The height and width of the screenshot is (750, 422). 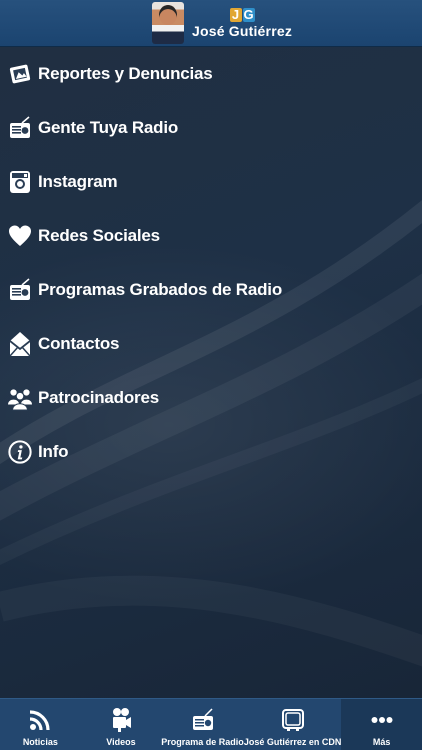 I want to click on menu-item-label: Programas Grabados de Radio, so click(x=160, y=289).